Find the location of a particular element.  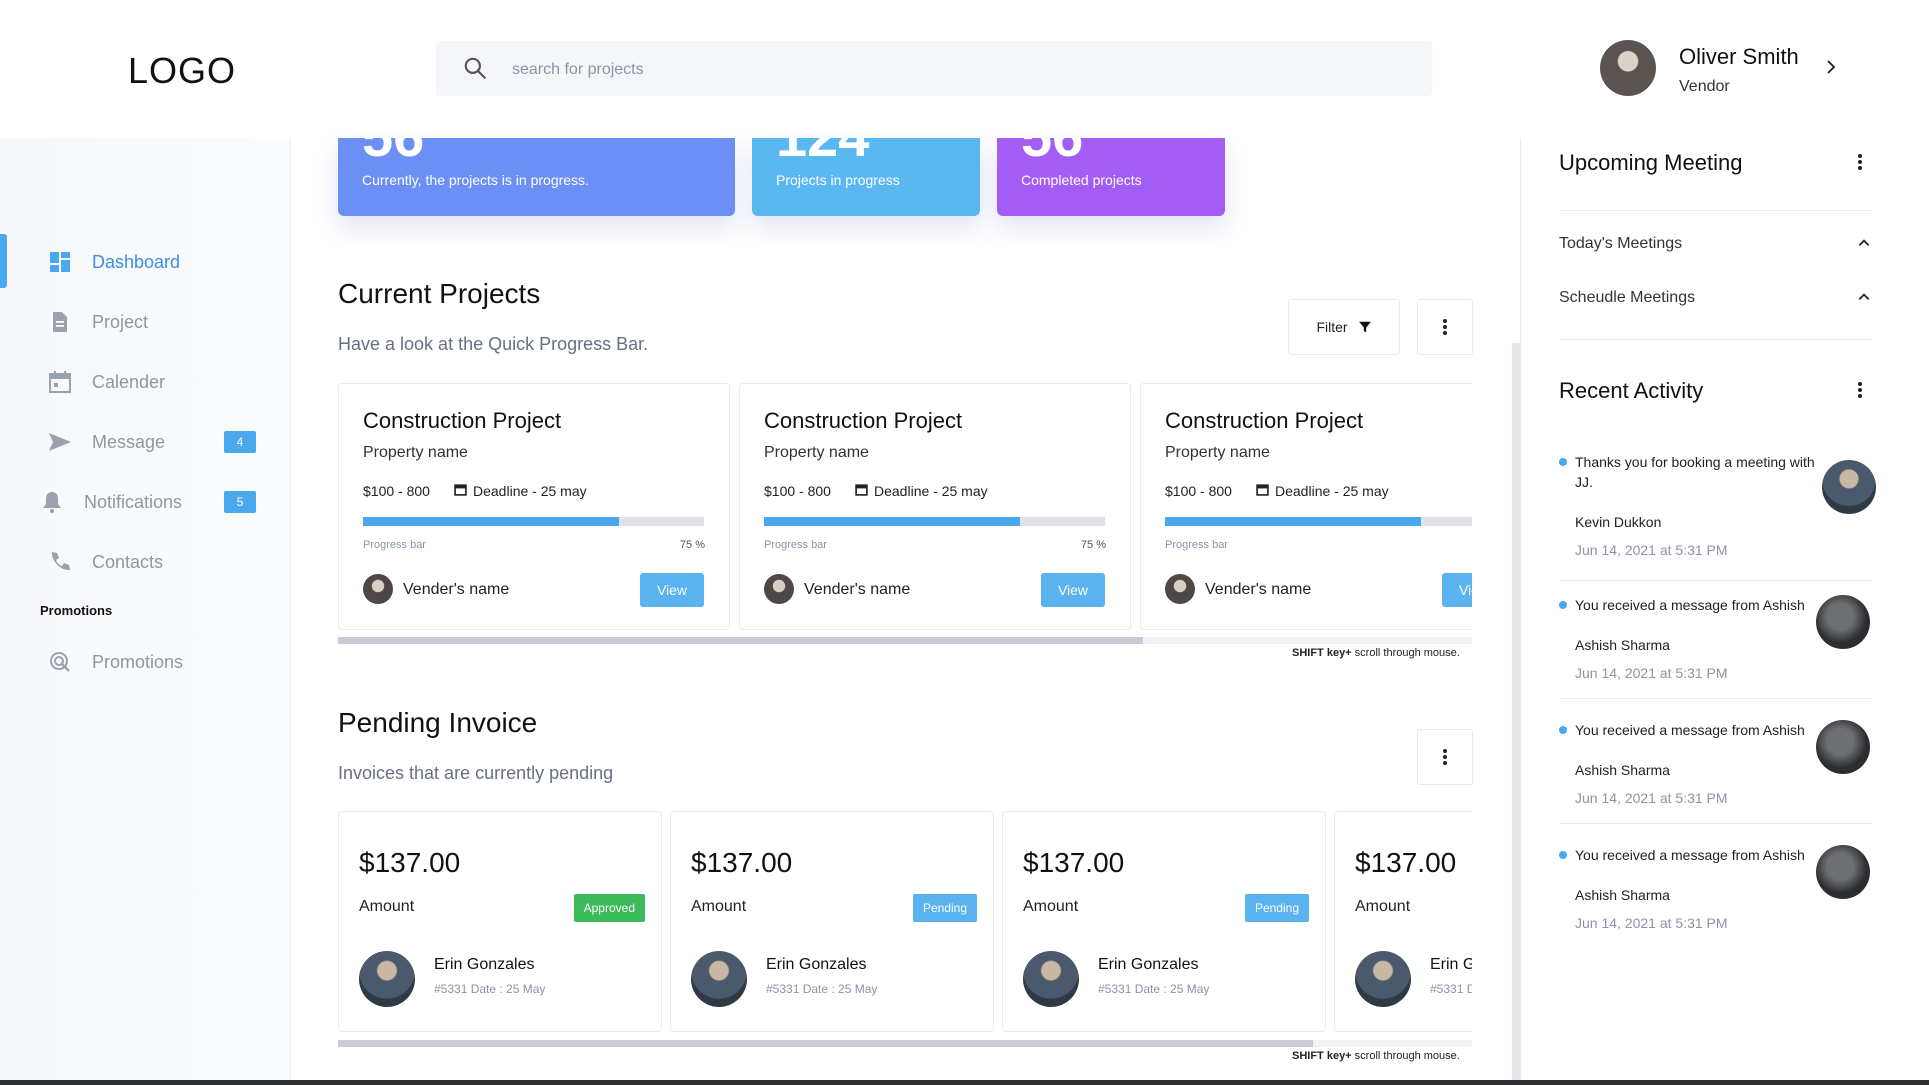

todays-meetings-toggle: Today's Meetings is located at coordinates (1620, 244).